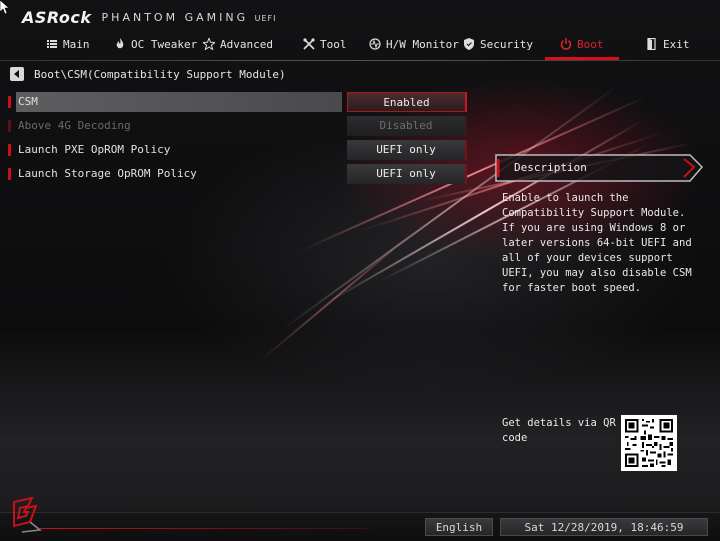  Describe the element at coordinates (649, 443) in the screenshot. I see `qr-code-image` at that location.